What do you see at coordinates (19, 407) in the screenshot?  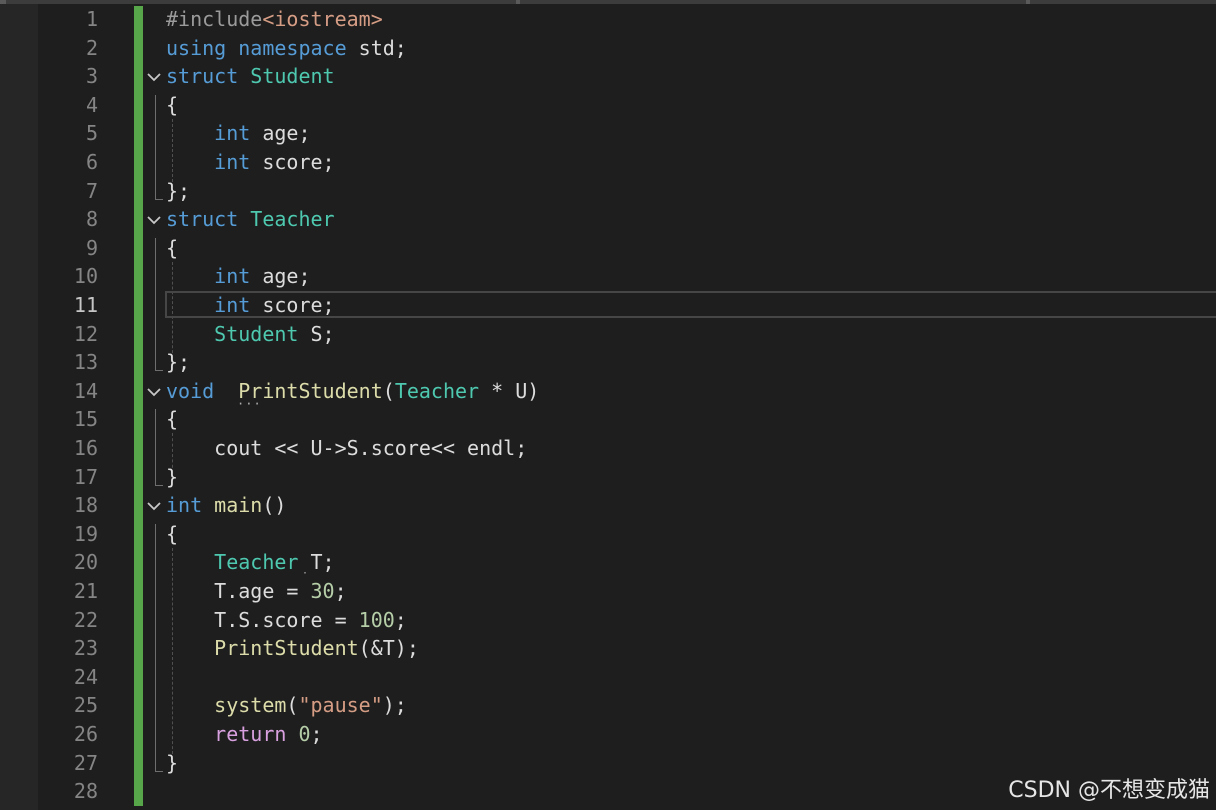 I see `left-margin-strip` at bounding box center [19, 407].